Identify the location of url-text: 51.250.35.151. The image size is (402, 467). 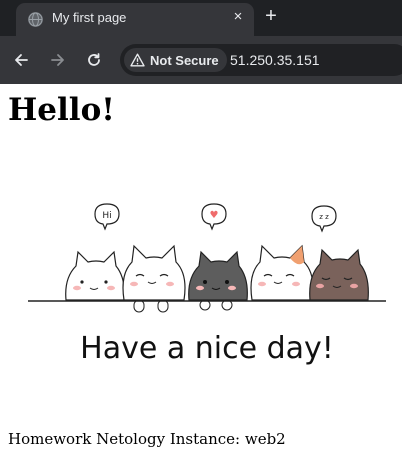
(275, 60).